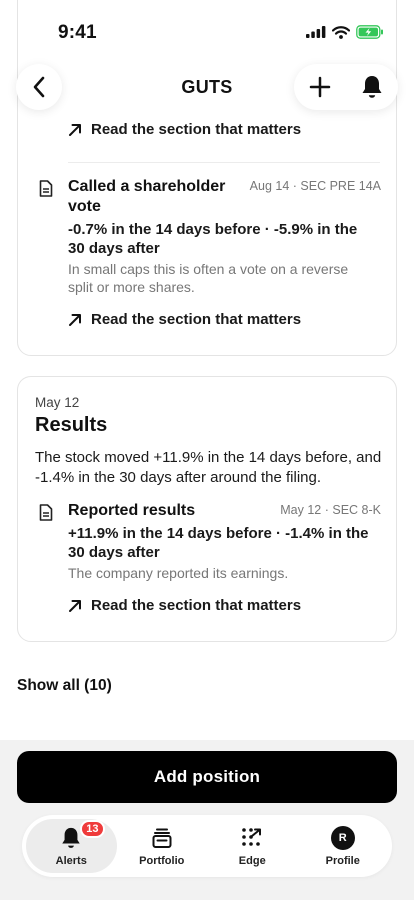  Describe the element at coordinates (341, 32) in the screenshot. I see `wifi-icon` at that location.